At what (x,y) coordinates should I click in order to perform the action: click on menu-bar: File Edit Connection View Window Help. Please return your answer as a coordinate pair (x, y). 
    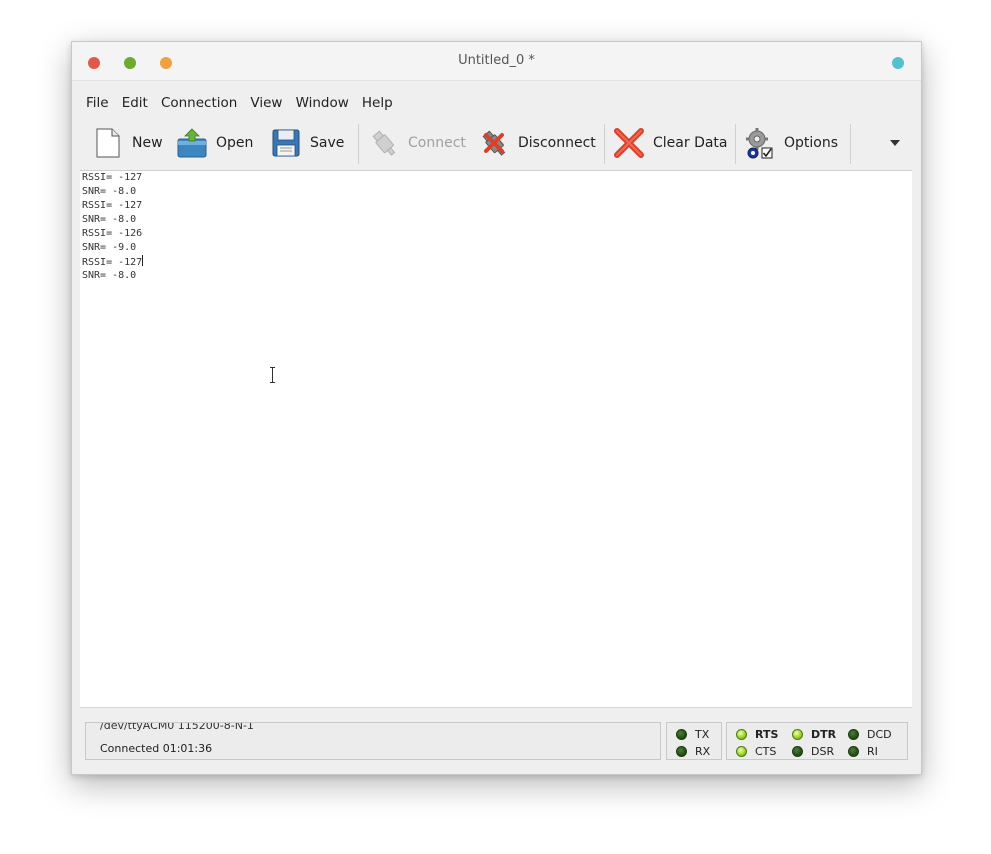
    Looking at the image, I should click on (496, 103).